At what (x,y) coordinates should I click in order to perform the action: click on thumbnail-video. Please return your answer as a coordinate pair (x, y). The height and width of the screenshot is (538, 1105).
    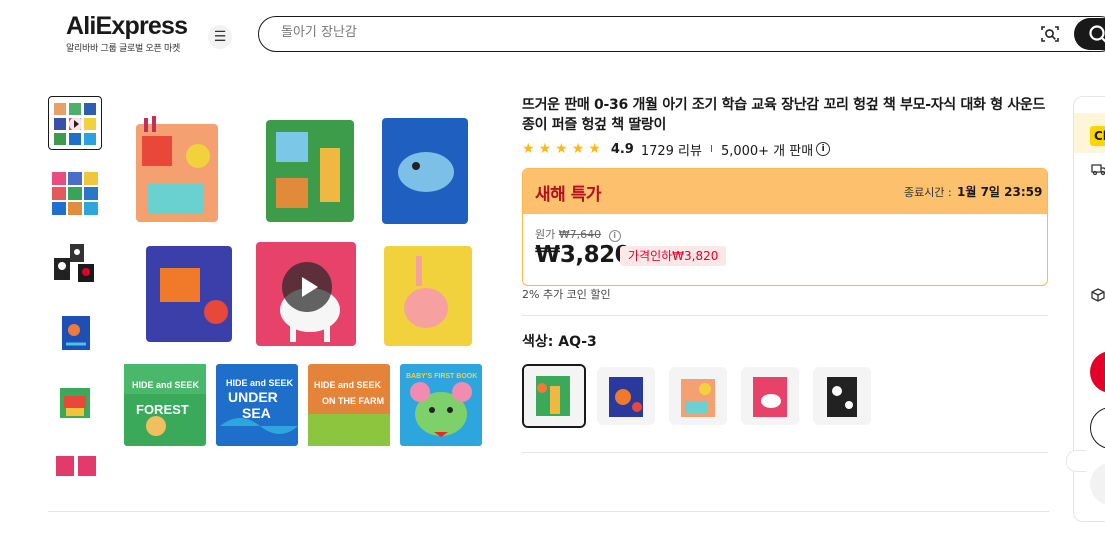
    Looking at the image, I should click on (75, 123).